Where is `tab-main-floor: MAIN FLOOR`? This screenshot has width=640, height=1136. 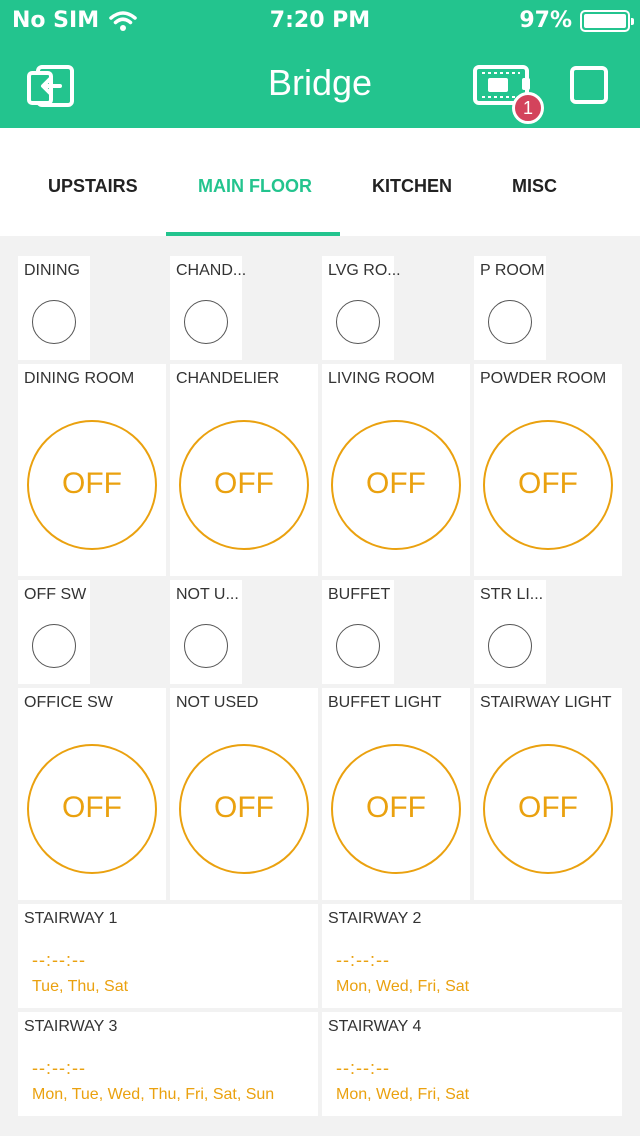 tab-main-floor: MAIN FLOOR is located at coordinates (255, 186).